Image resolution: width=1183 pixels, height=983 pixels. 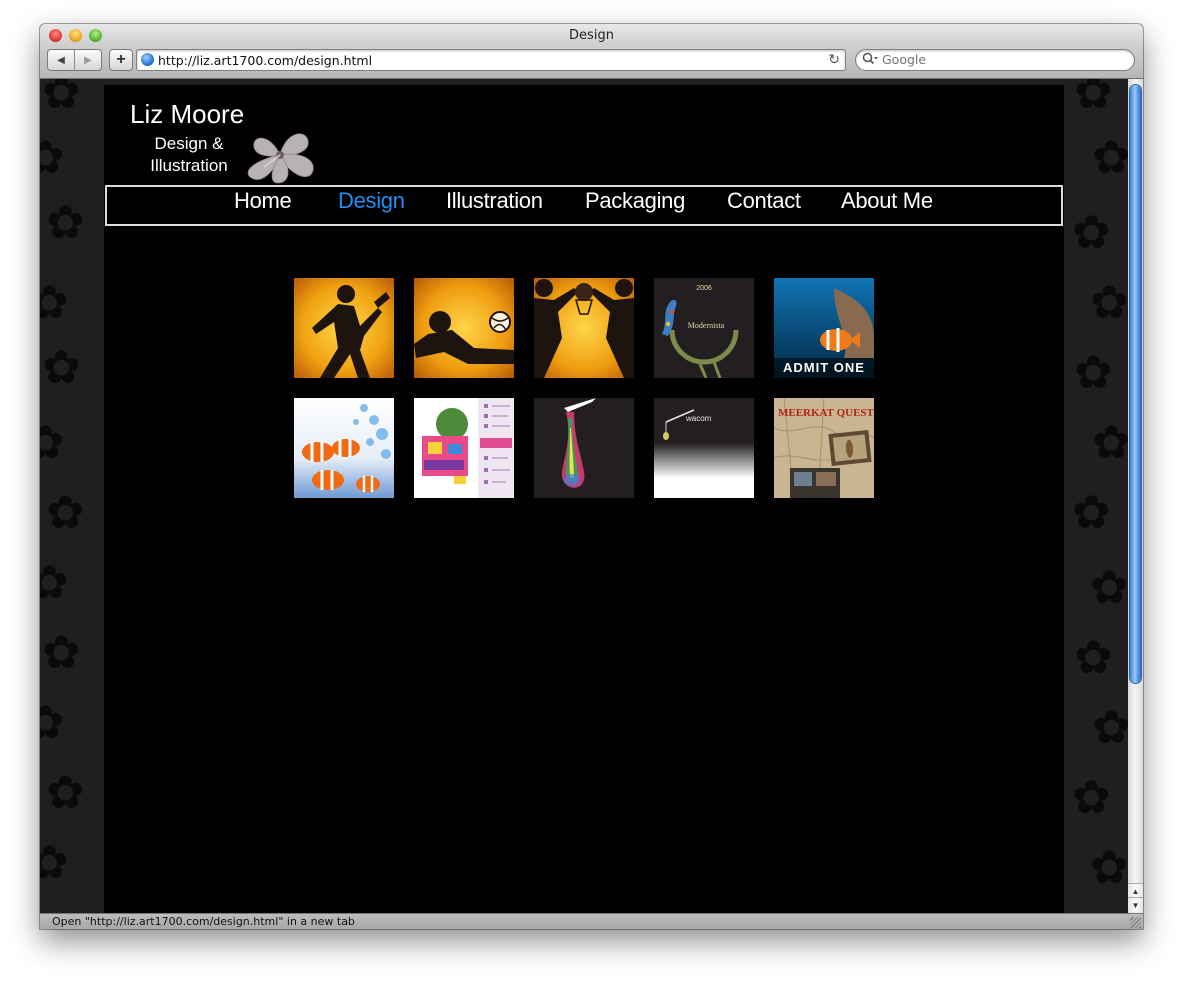 What do you see at coordinates (824, 448) in the screenshot?
I see `thumb-meerkat-quest: MEERKAT QUEST` at bounding box center [824, 448].